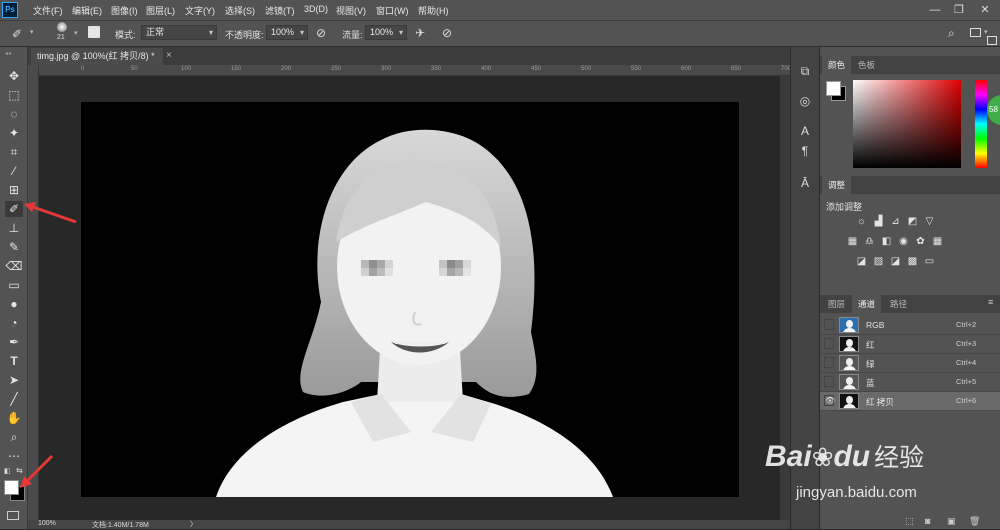  I want to click on channel-row: RGB Ctrl+2, so click(910, 325).